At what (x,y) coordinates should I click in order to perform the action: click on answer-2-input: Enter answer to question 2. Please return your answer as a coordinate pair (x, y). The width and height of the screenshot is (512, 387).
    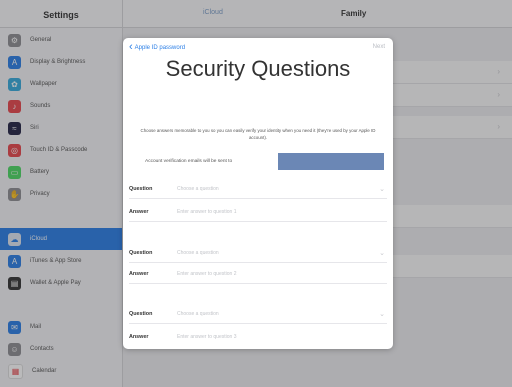
    Looking at the image, I should click on (282, 274).